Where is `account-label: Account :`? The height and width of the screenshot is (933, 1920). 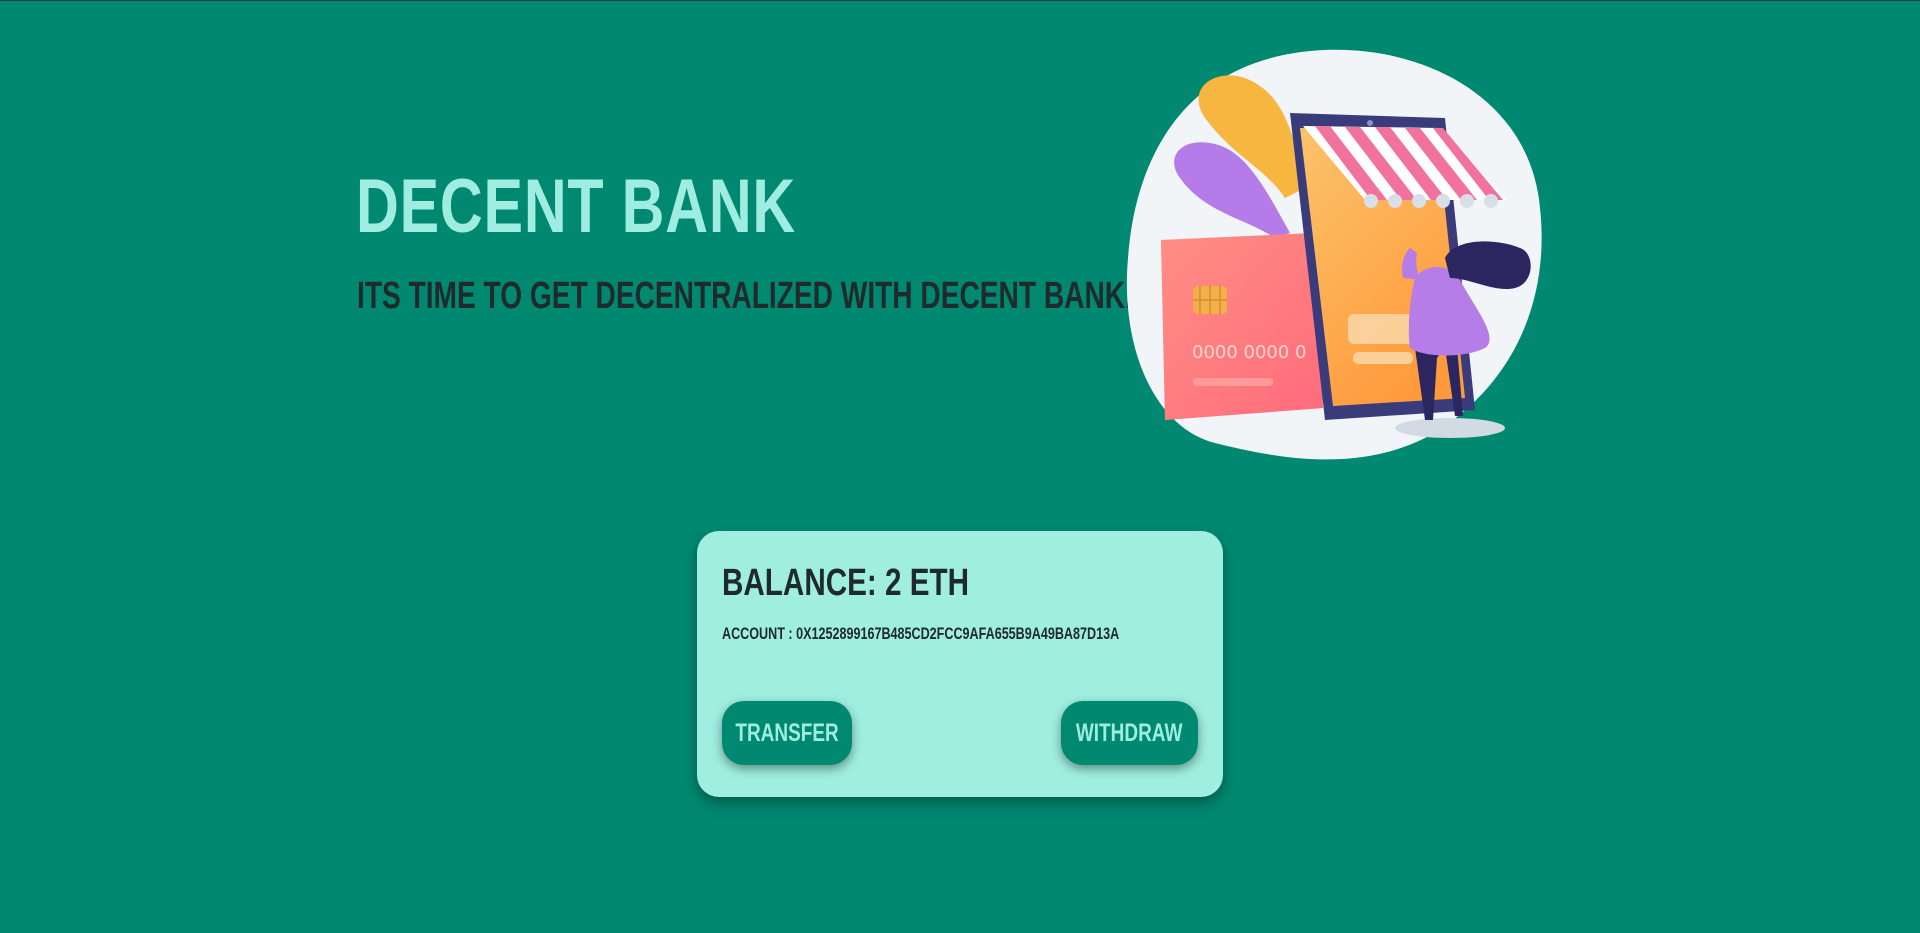 account-label: Account : is located at coordinates (757, 633).